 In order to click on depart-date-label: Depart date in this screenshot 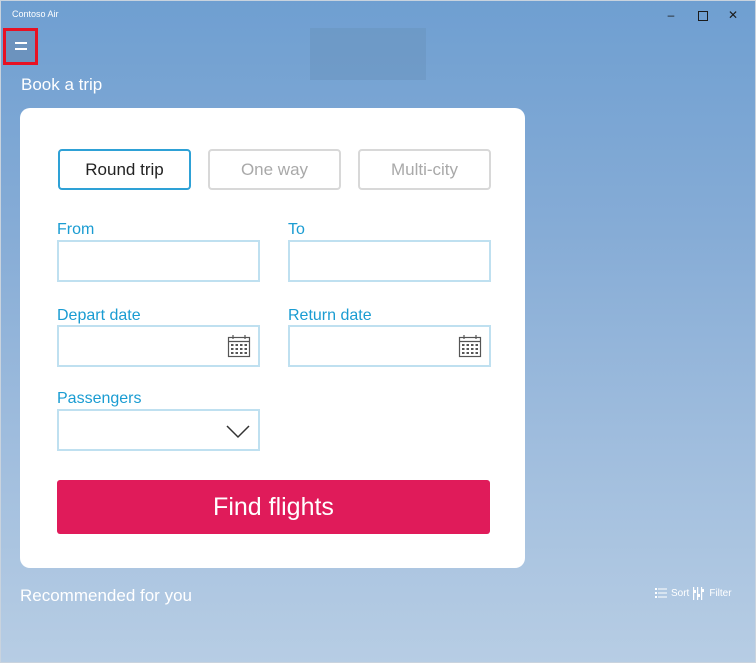, I will do `click(99, 315)`.